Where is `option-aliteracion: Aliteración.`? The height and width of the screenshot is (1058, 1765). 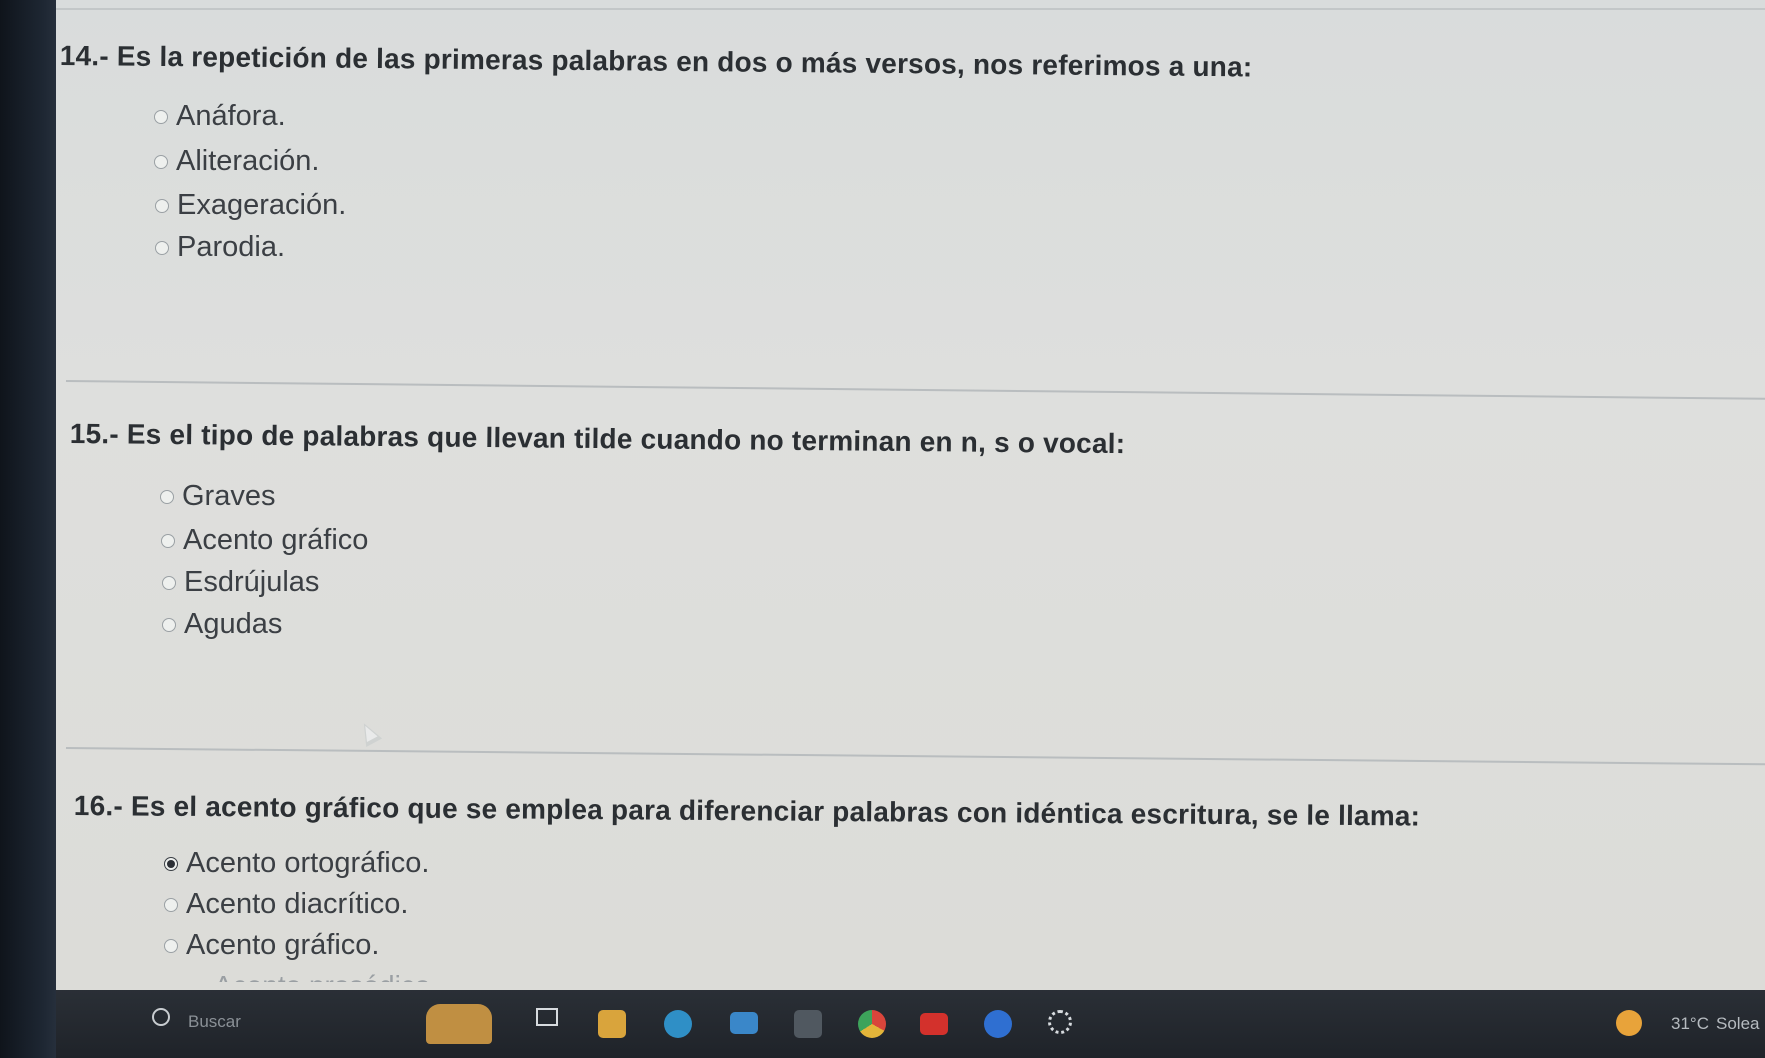
option-aliteracion: Aliteración. is located at coordinates (236, 161).